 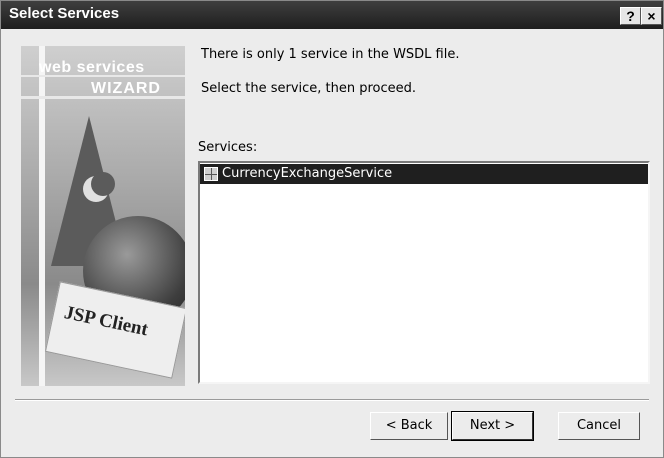 What do you see at coordinates (92, 67) in the screenshot?
I see `banner-web-services-text: web services` at bounding box center [92, 67].